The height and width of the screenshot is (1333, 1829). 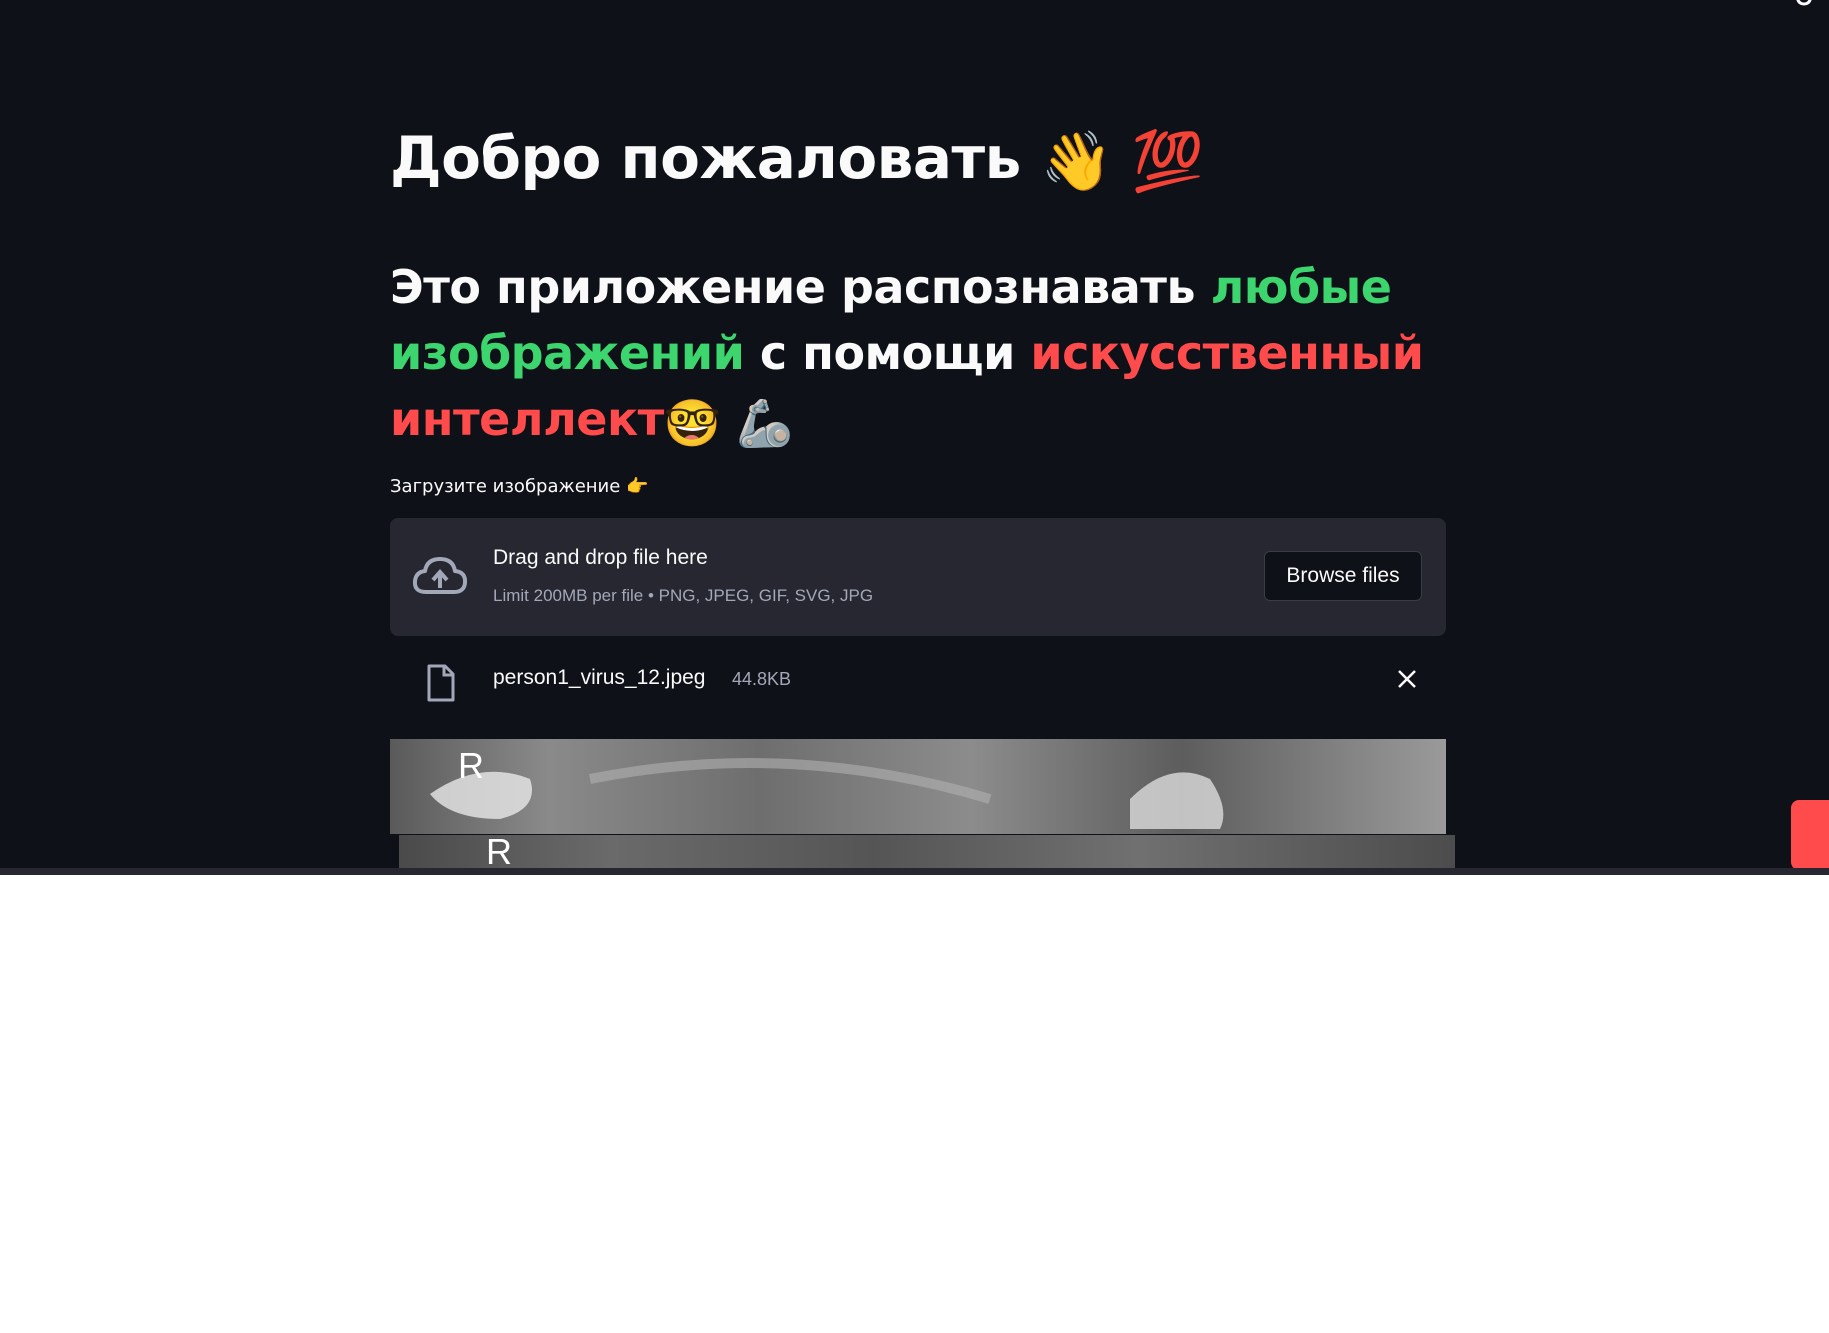 I want to click on xray-overlay, so click(x=827, y=793).